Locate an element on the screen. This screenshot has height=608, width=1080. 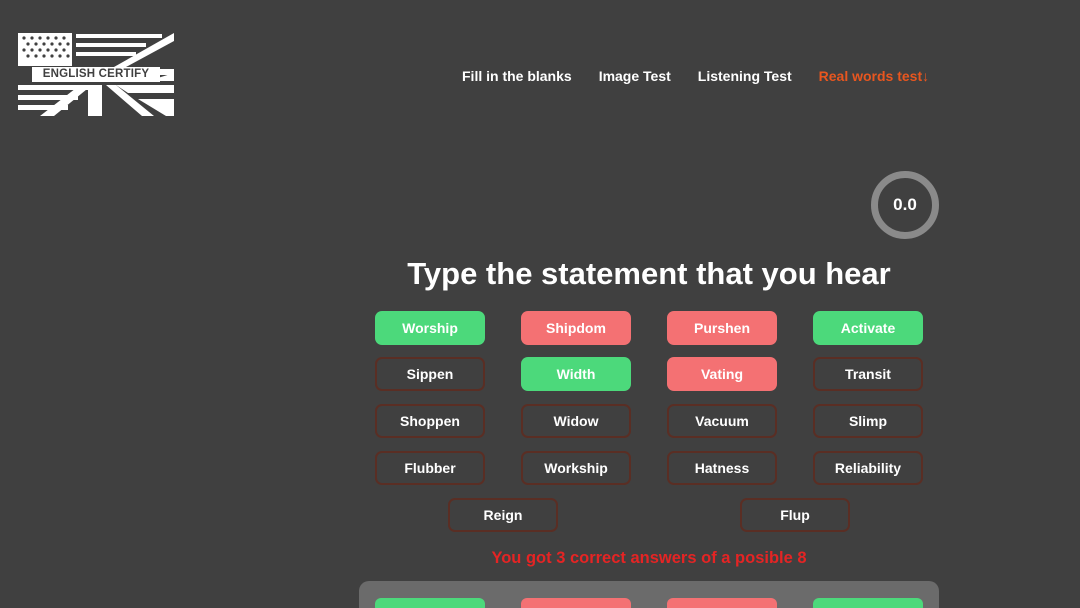
word-button-reliability: Reliability is located at coordinates (868, 468).